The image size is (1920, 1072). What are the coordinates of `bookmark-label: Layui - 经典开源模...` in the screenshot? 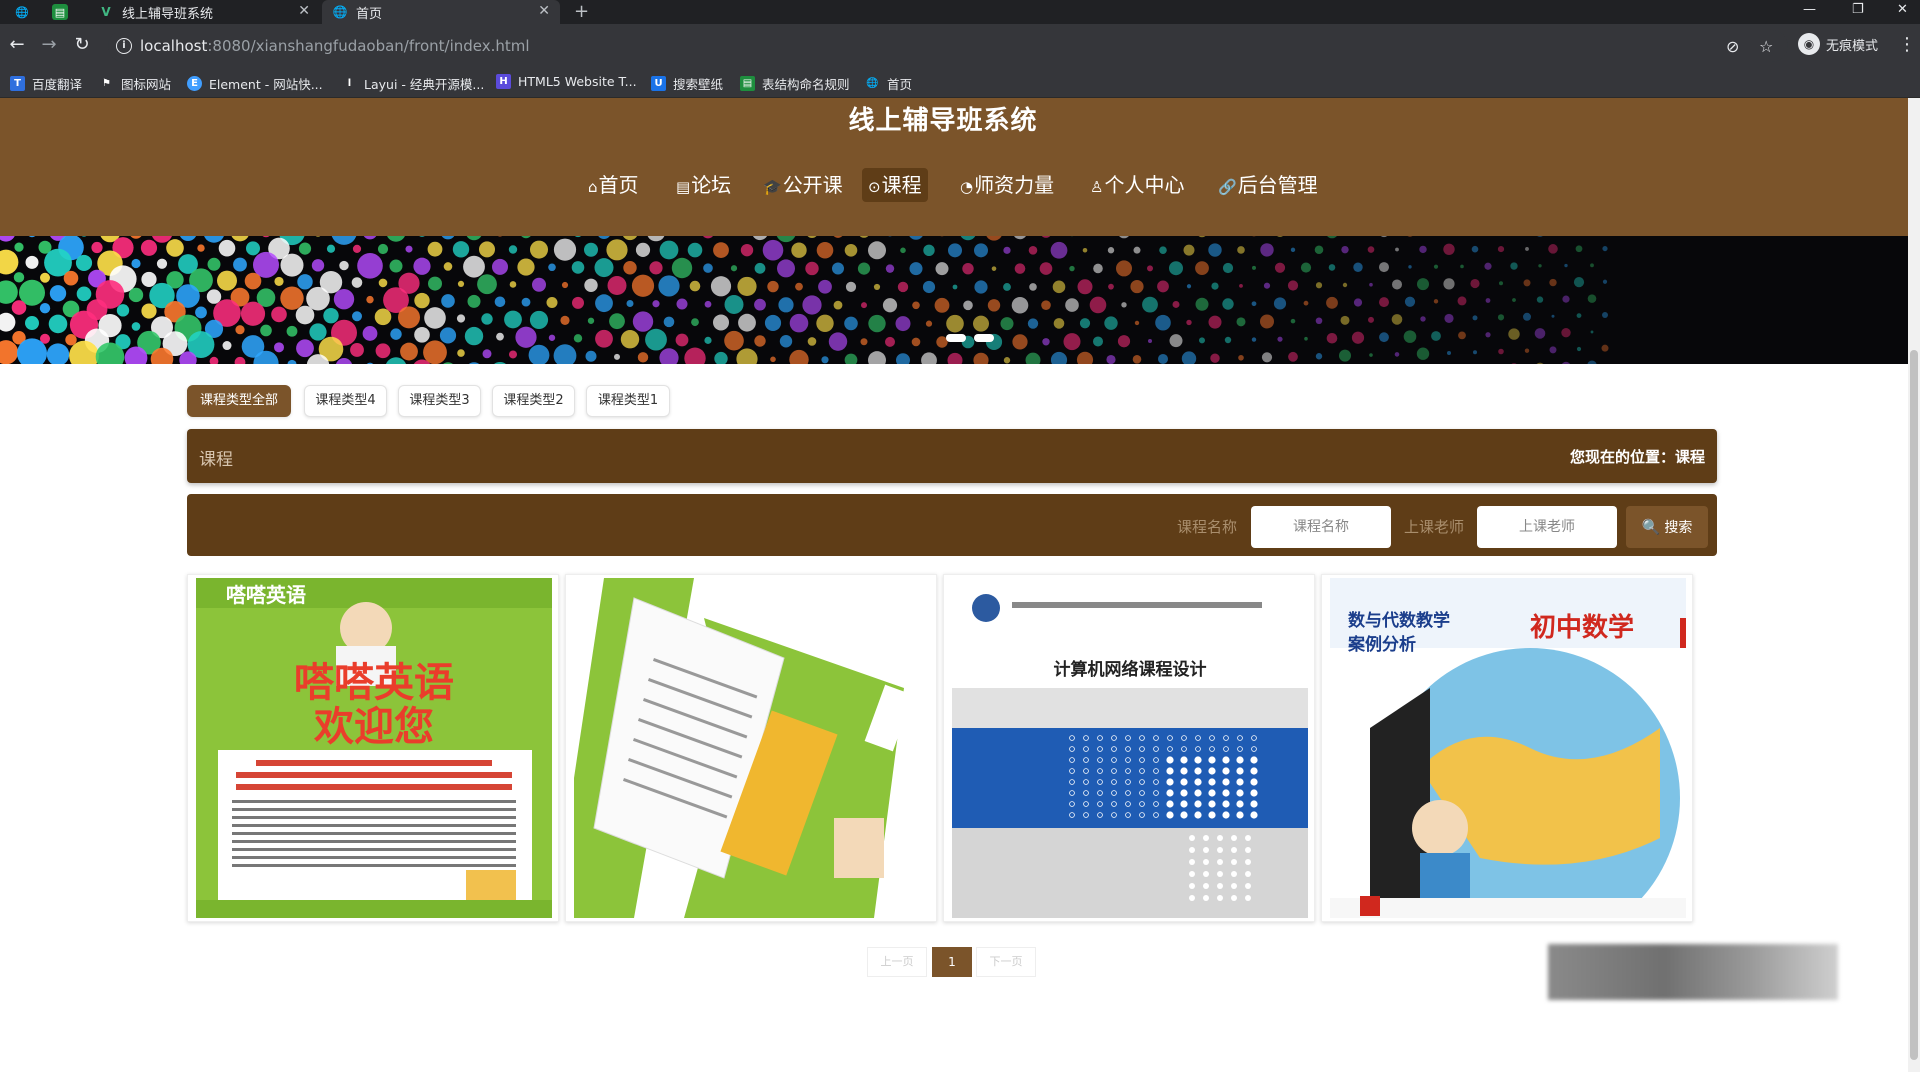 It's located at (424, 84).